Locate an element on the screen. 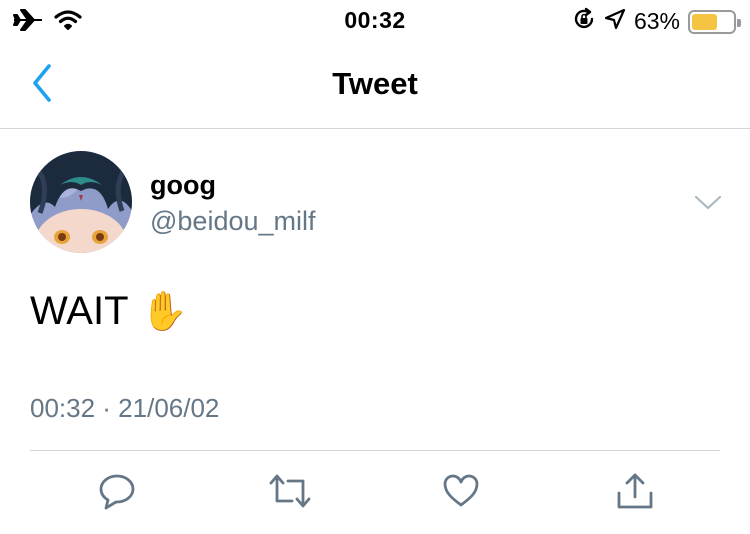  tweet-text-body: WAIT is located at coordinates (79, 311).